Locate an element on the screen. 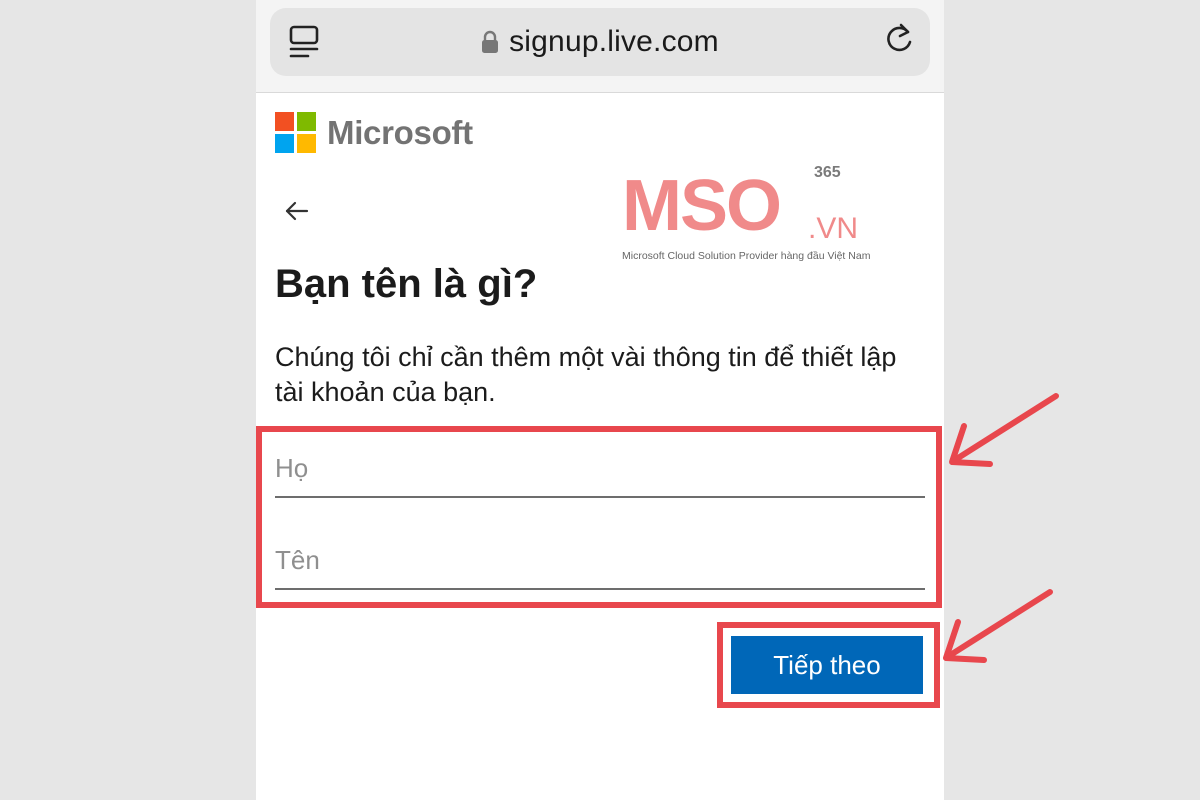 The height and width of the screenshot is (800, 1200). watermark-wordmark: MSO is located at coordinates (702, 206).